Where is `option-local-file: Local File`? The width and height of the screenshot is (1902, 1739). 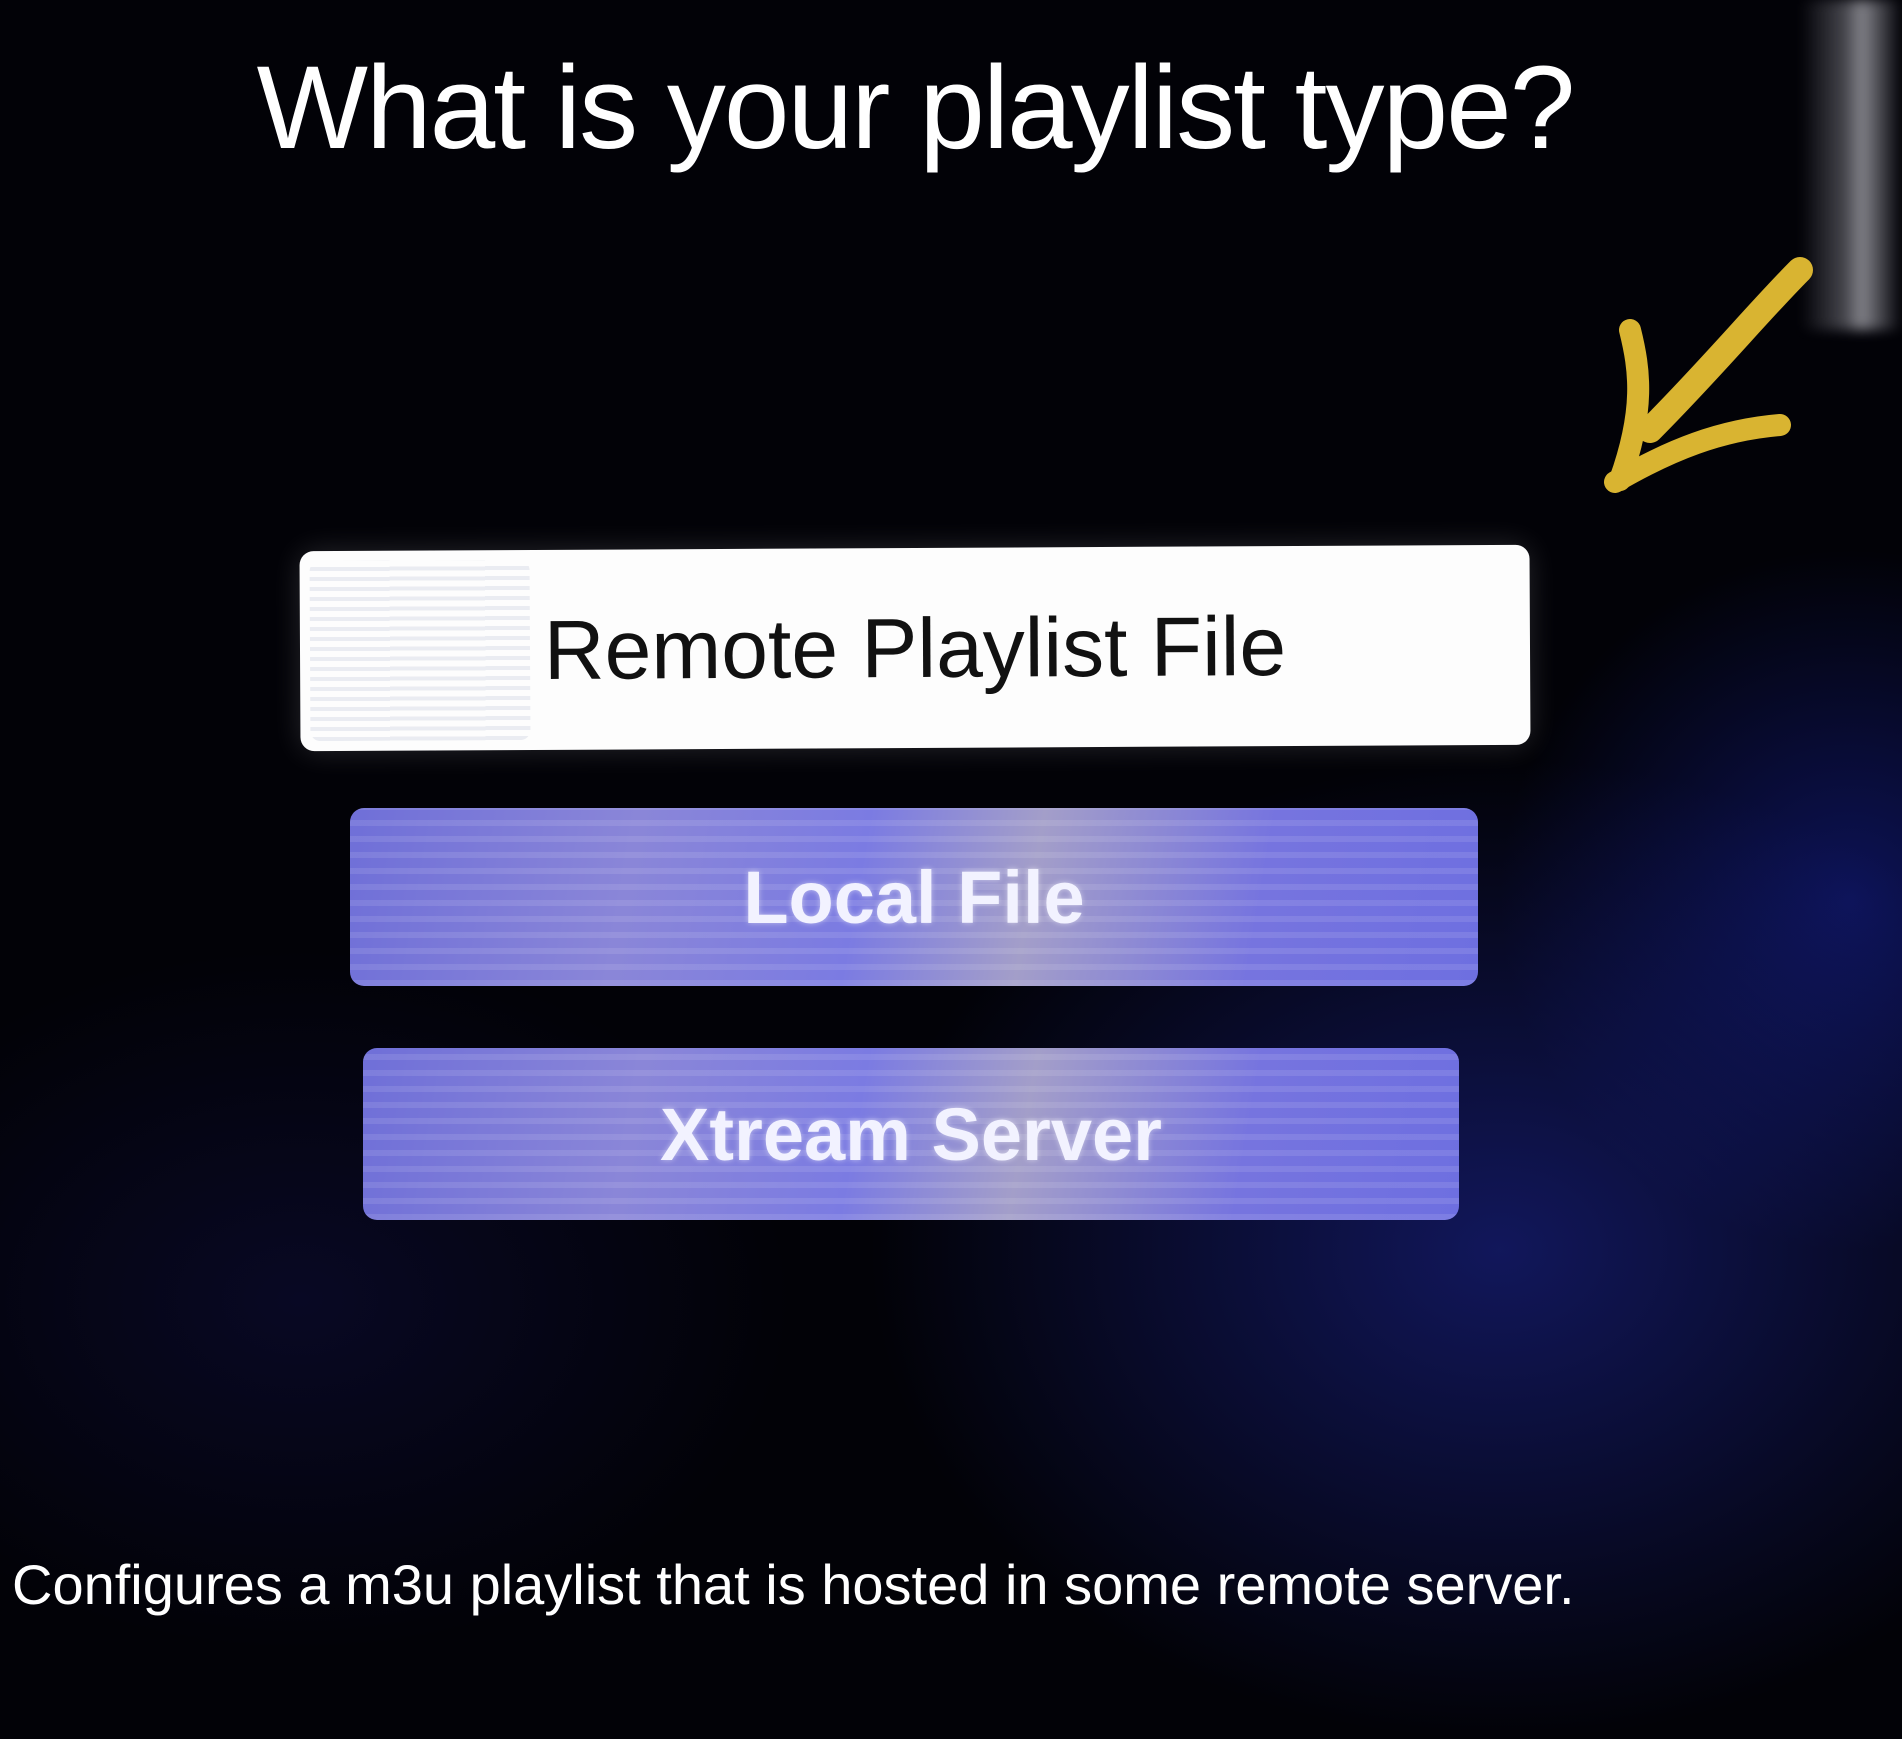 option-local-file: Local File is located at coordinates (914, 897).